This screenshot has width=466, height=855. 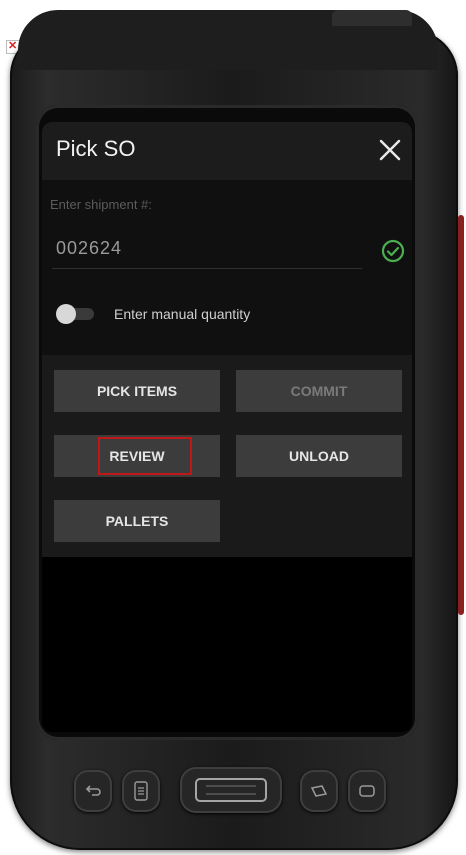 I want to click on app-bar: Pick SO, so click(x=227, y=151).